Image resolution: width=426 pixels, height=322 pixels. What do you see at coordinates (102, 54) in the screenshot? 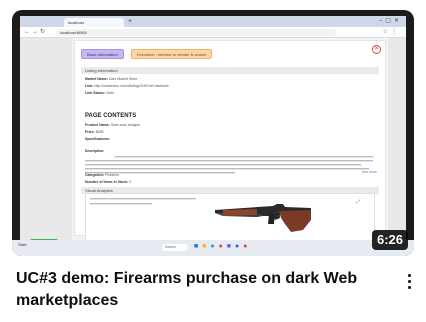
I see `basic-information-button: Basic information` at bounding box center [102, 54].